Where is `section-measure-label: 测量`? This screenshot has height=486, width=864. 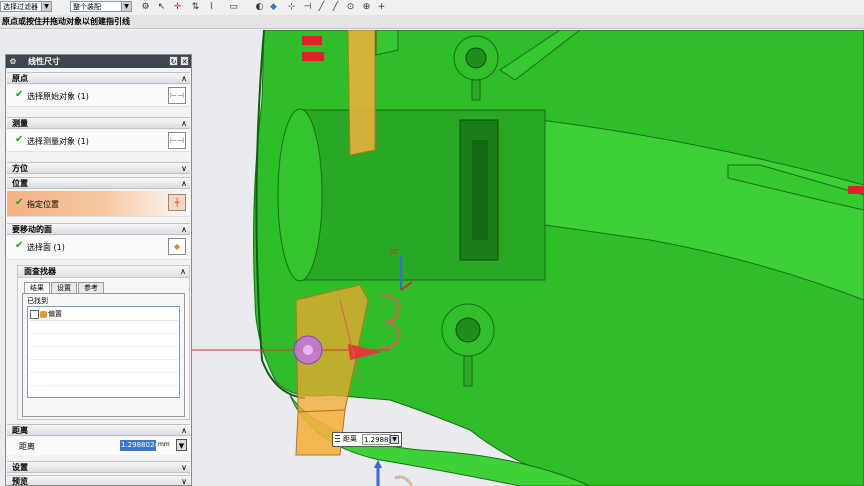
section-measure-label: 测量 is located at coordinates (20, 123).